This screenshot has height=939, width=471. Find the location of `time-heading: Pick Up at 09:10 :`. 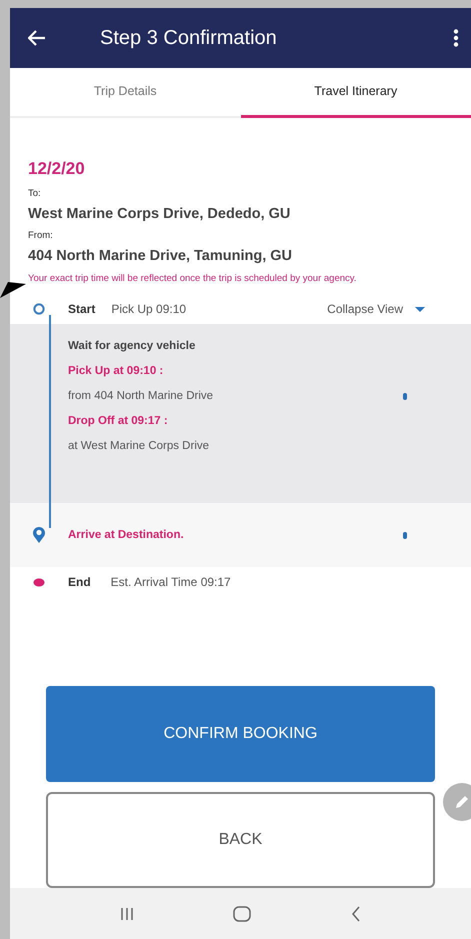

time-heading: Pick Up at 09:10 : is located at coordinates (116, 372).